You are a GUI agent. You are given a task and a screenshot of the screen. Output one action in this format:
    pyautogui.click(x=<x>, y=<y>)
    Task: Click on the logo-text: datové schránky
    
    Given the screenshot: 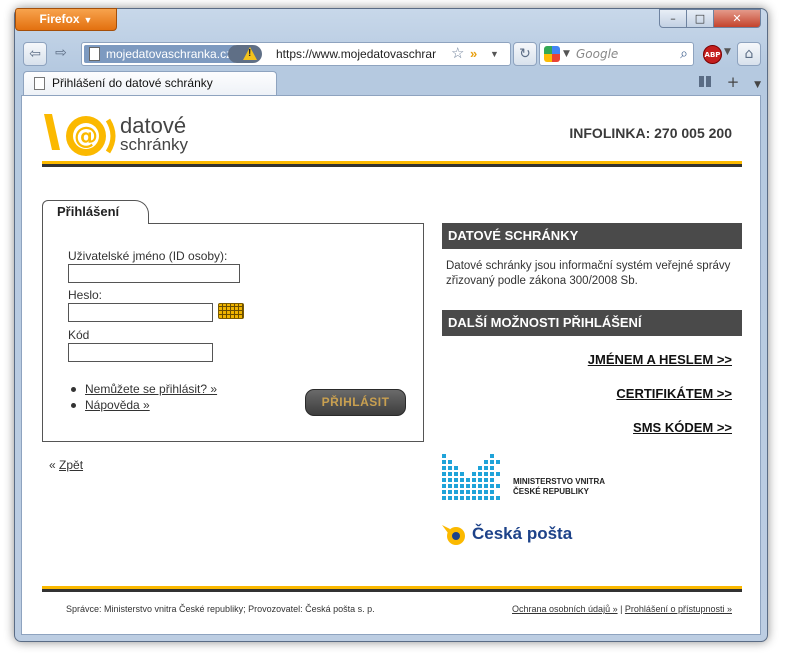 What is the action you would take?
    pyautogui.click(x=154, y=134)
    